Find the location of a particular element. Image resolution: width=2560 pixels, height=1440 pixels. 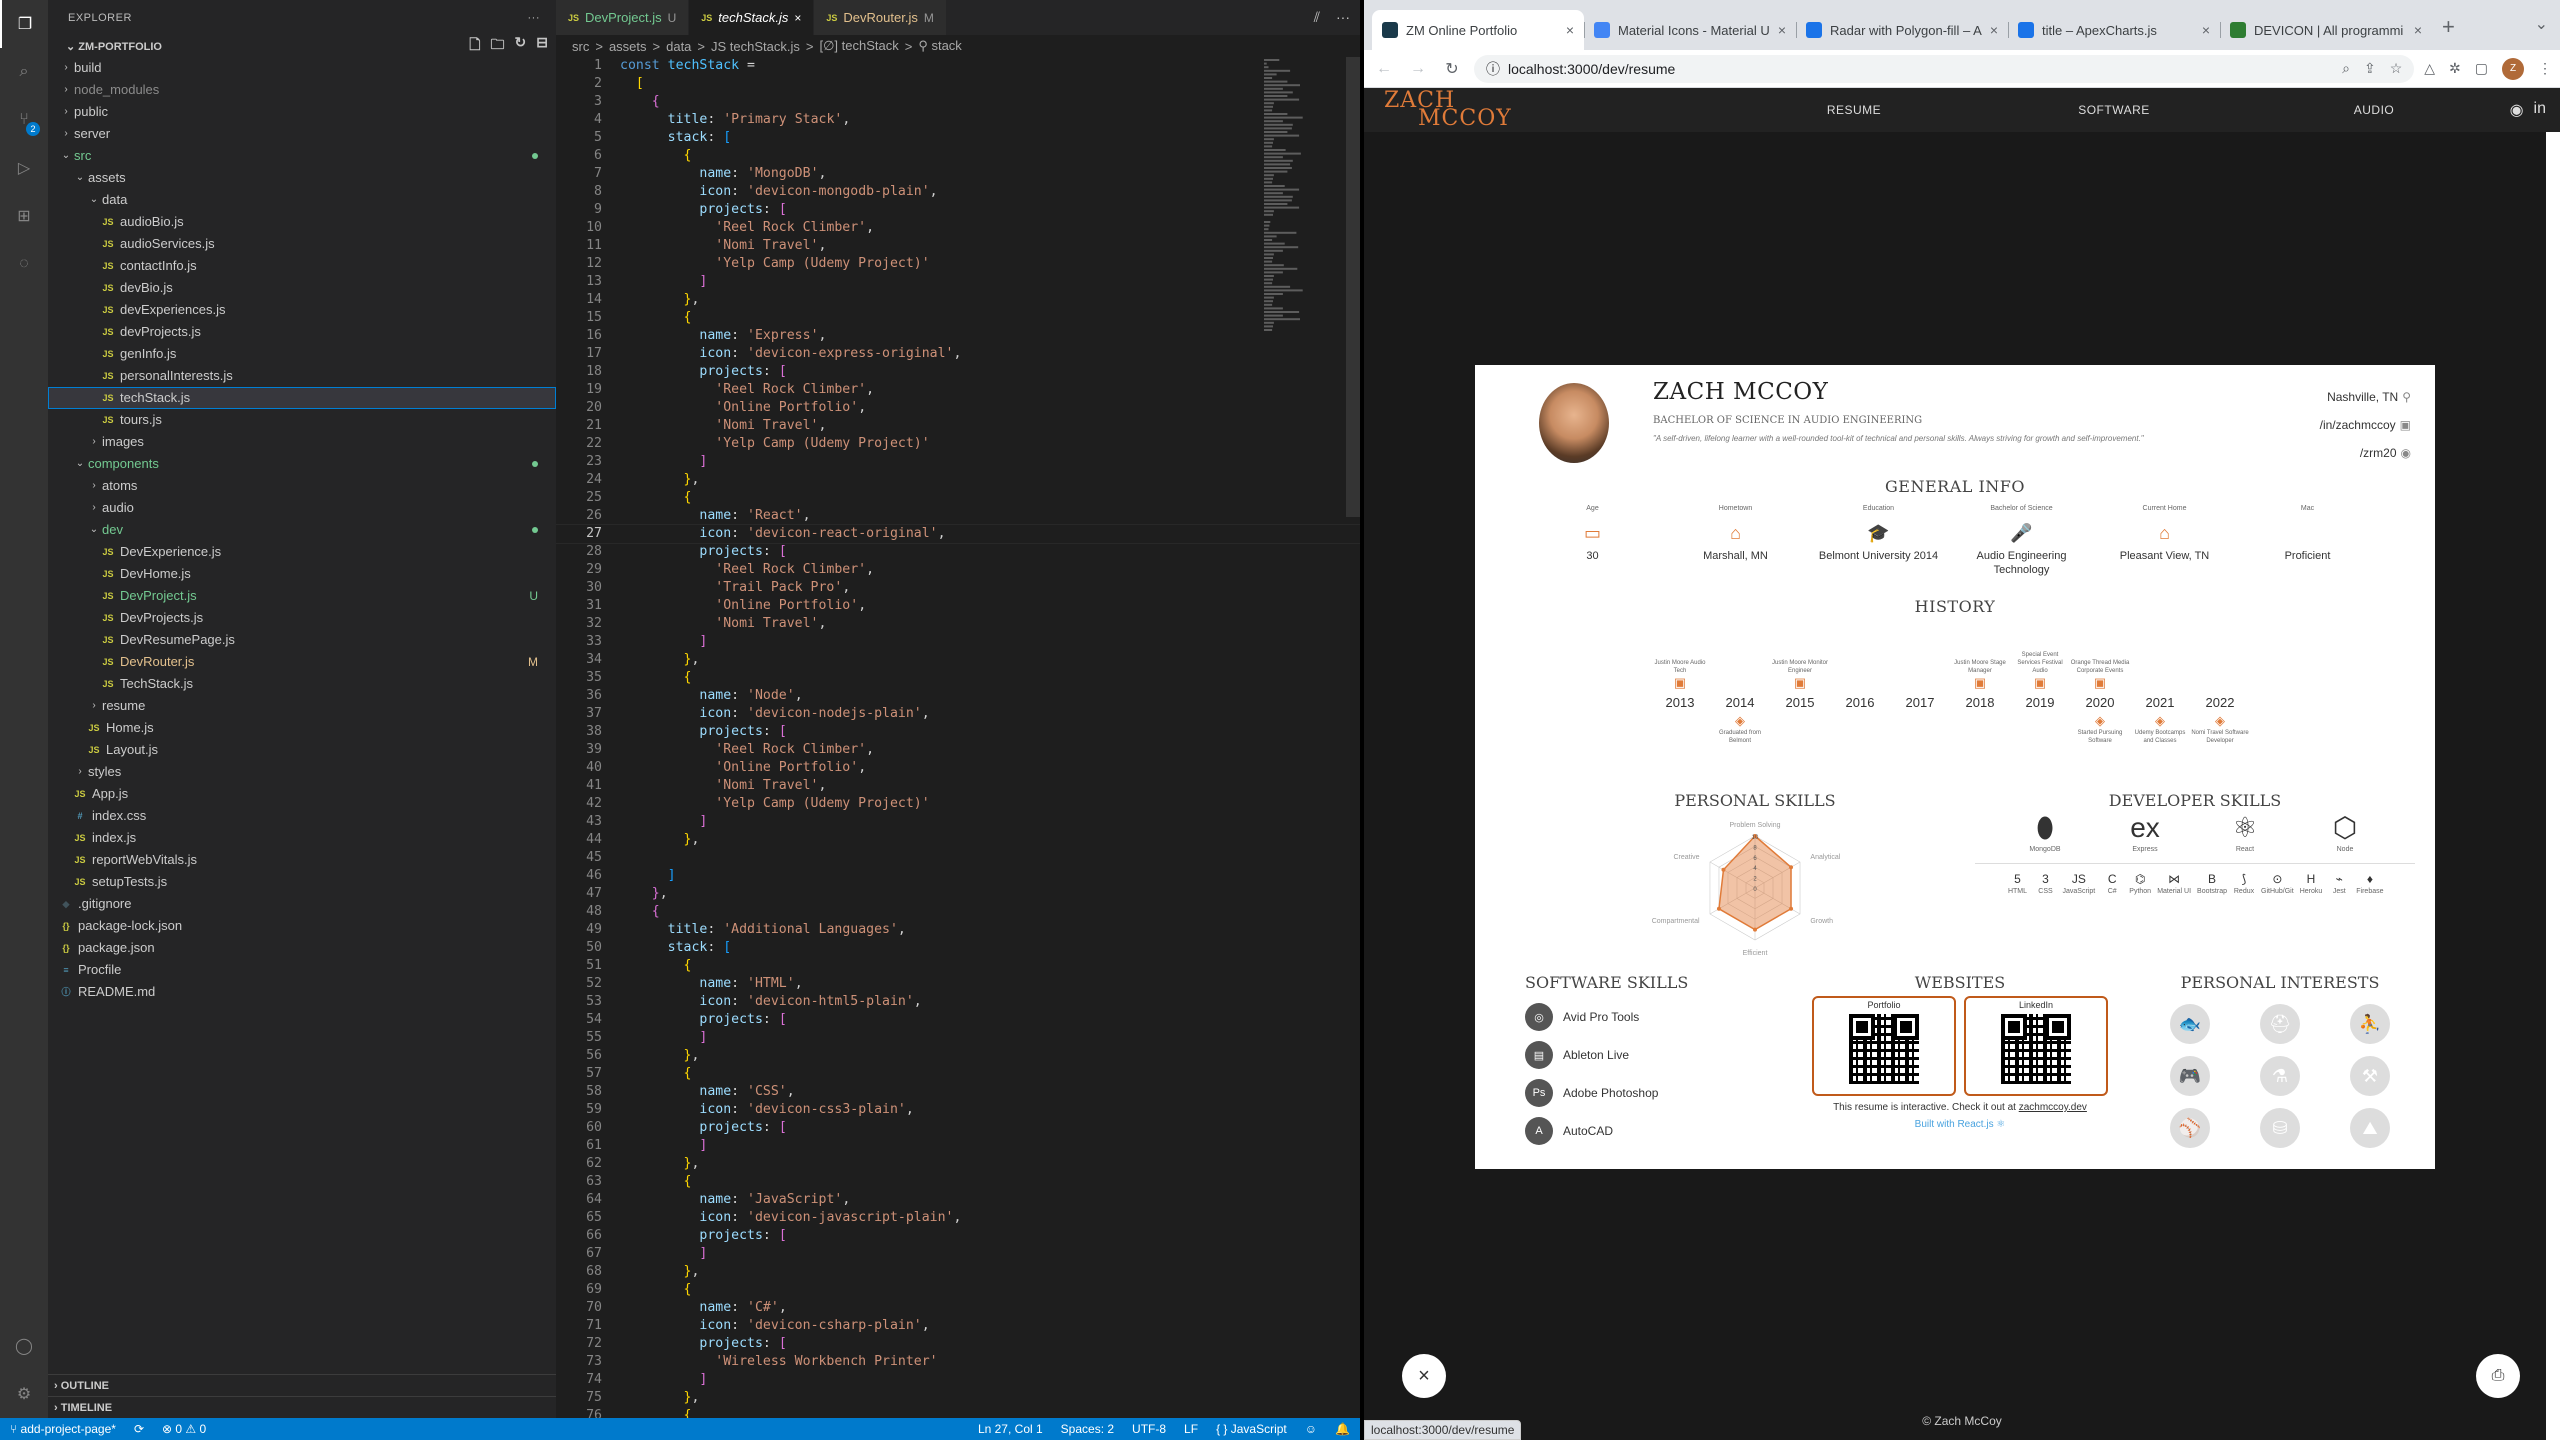

drive-extension-icon: △ is located at coordinates (2429, 68).